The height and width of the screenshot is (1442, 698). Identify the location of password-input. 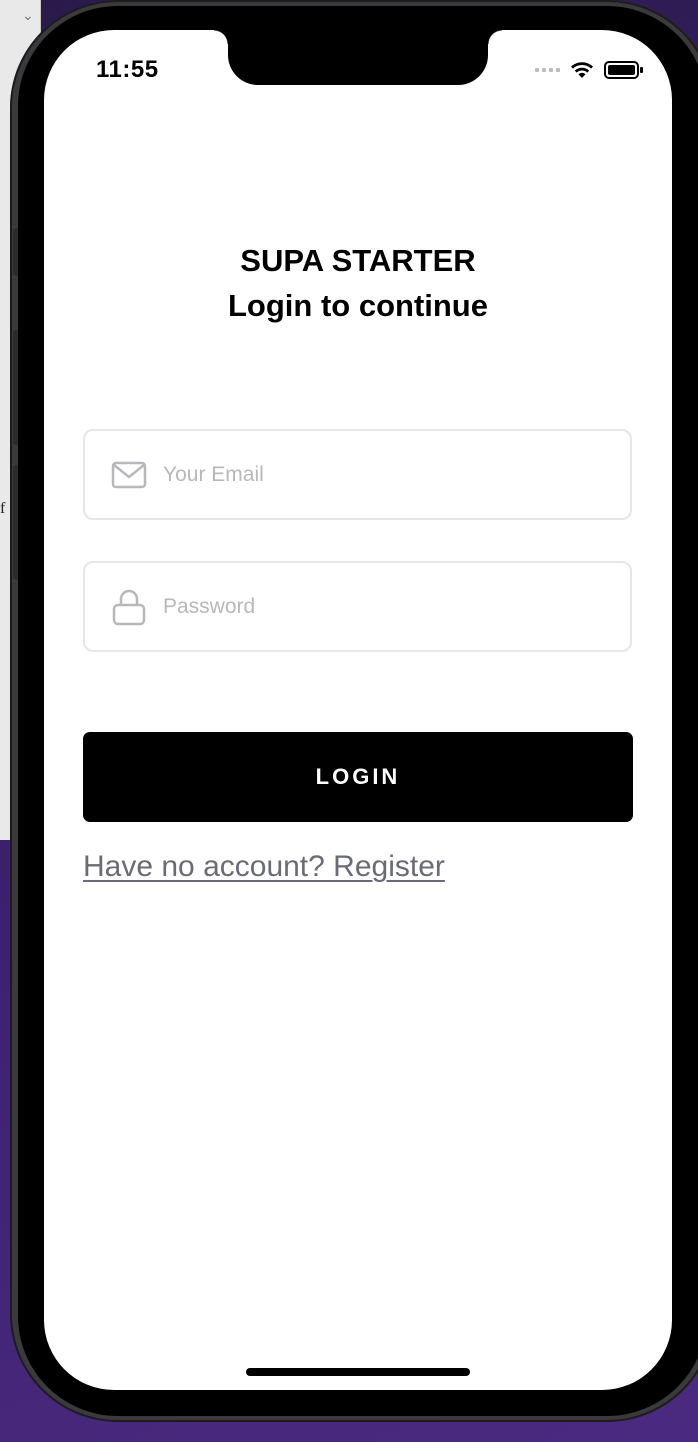
(383, 606).